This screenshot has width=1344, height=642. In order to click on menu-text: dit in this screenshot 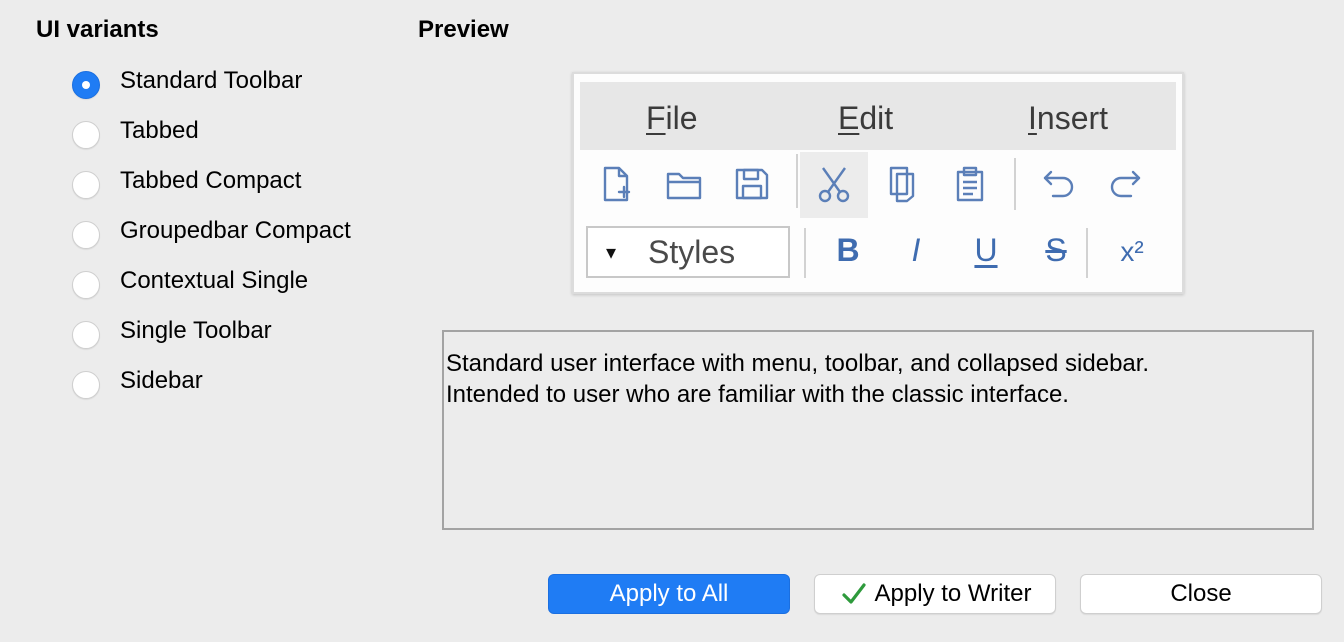, I will do `click(876, 118)`.